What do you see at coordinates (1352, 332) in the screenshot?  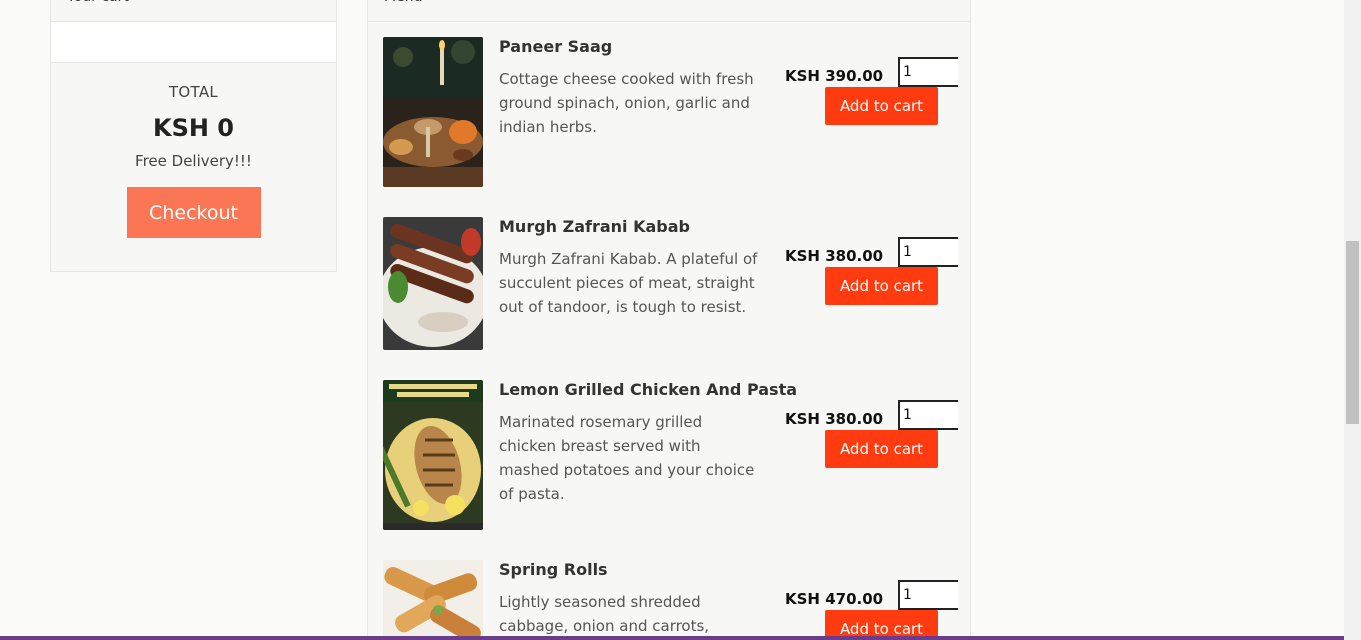 I see `scrollbar-thumb` at bounding box center [1352, 332].